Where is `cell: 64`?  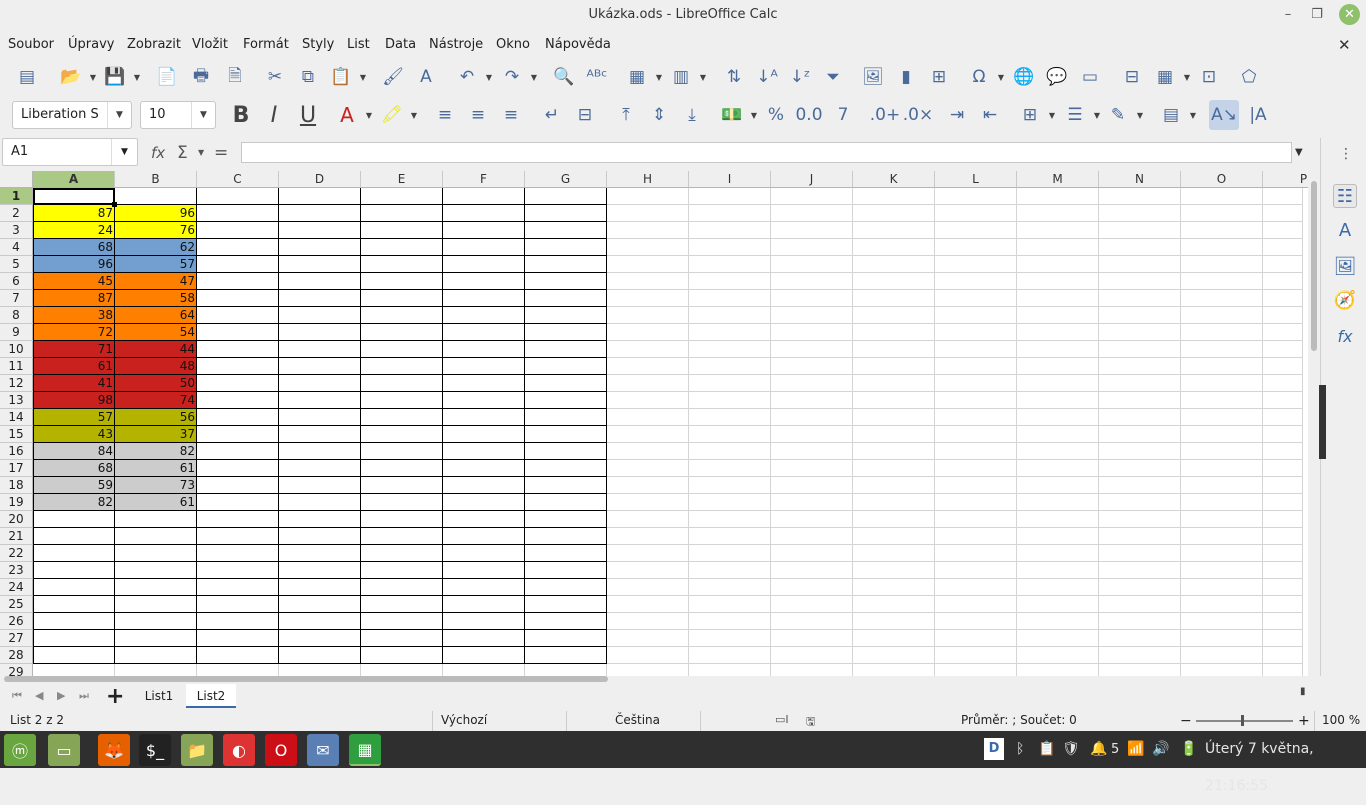
cell: 64 is located at coordinates (156, 315).